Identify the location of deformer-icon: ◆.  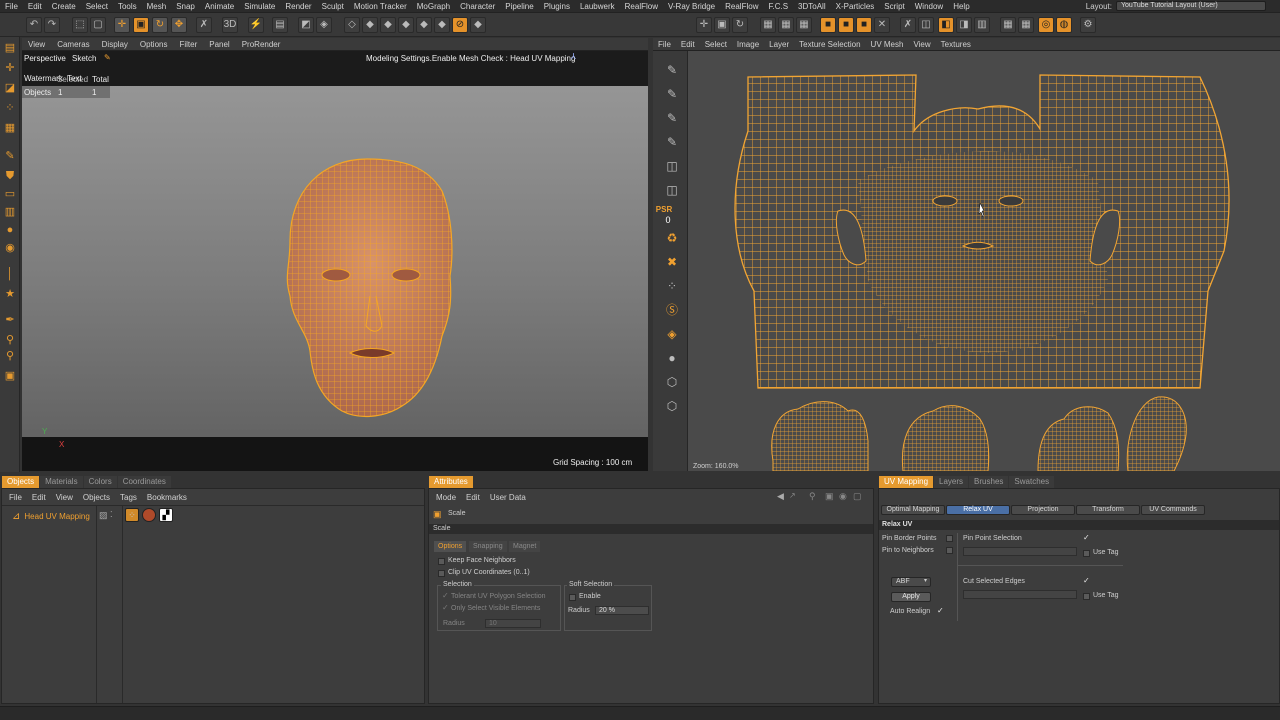
(406, 25).